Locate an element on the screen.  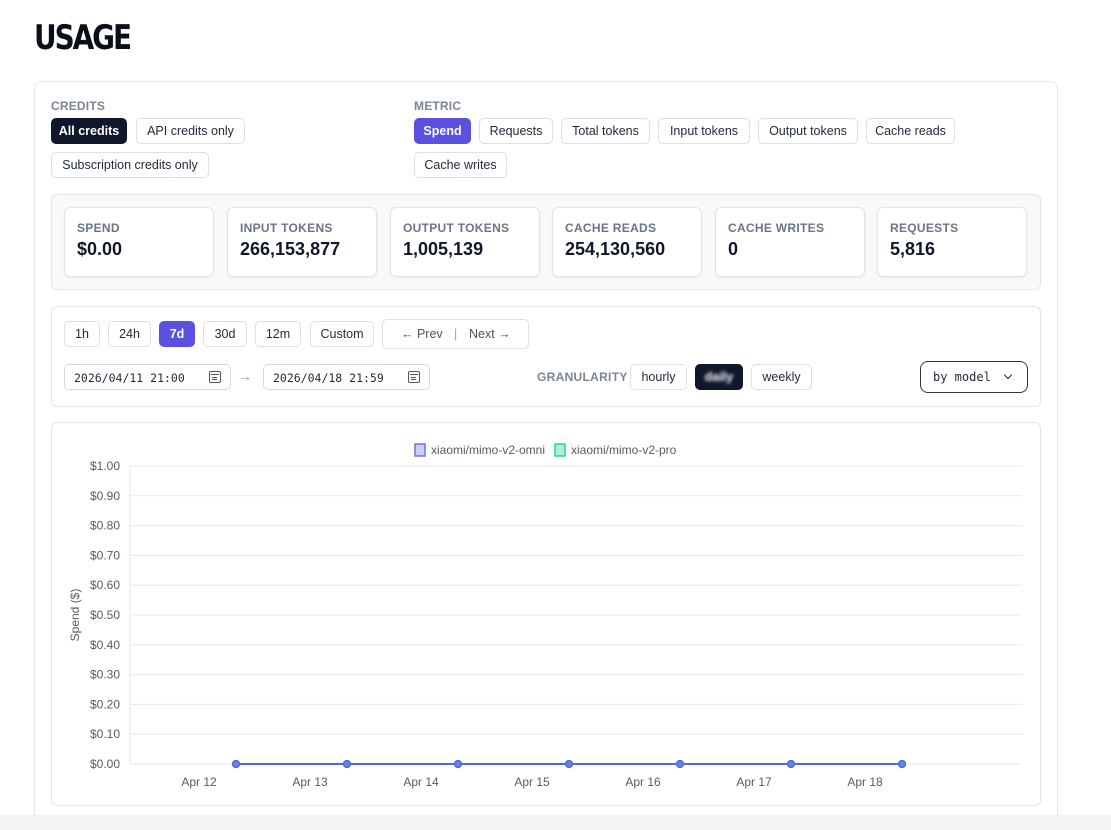
end-date-value: 2026/04/18 21:59 is located at coordinates (328, 378).